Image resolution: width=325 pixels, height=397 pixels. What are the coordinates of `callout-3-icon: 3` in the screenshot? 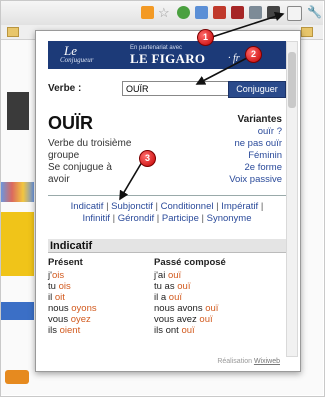 It's located at (147, 158).